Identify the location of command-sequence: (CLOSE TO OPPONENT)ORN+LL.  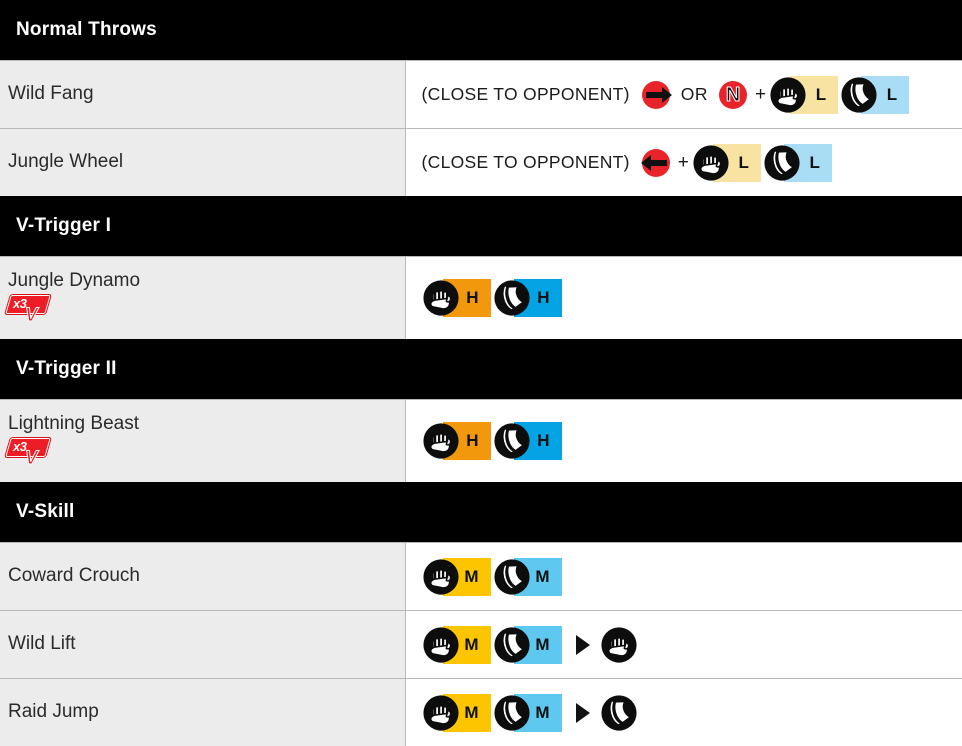
(692, 94).